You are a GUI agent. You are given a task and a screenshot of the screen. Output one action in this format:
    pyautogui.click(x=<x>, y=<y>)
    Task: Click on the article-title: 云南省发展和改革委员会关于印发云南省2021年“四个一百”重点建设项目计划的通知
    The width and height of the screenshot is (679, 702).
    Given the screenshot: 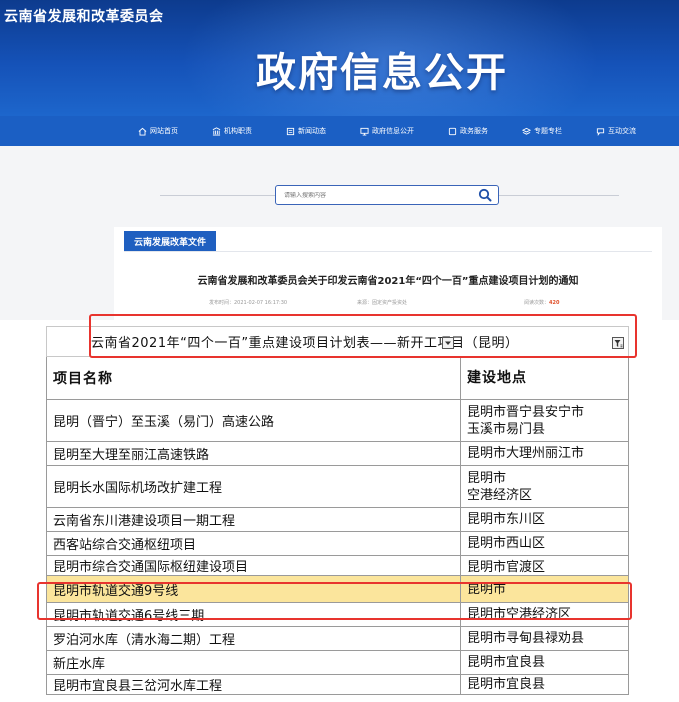 What is the action you would take?
    pyautogui.click(x=388, y=281)
    